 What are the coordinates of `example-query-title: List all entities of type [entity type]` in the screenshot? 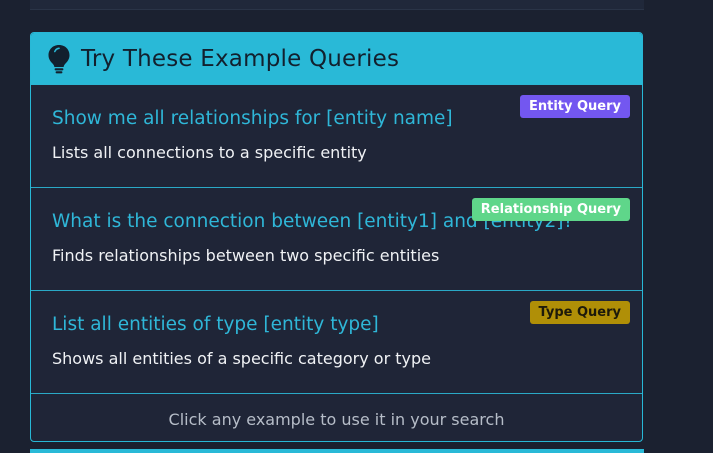 It's located at (215, 324).